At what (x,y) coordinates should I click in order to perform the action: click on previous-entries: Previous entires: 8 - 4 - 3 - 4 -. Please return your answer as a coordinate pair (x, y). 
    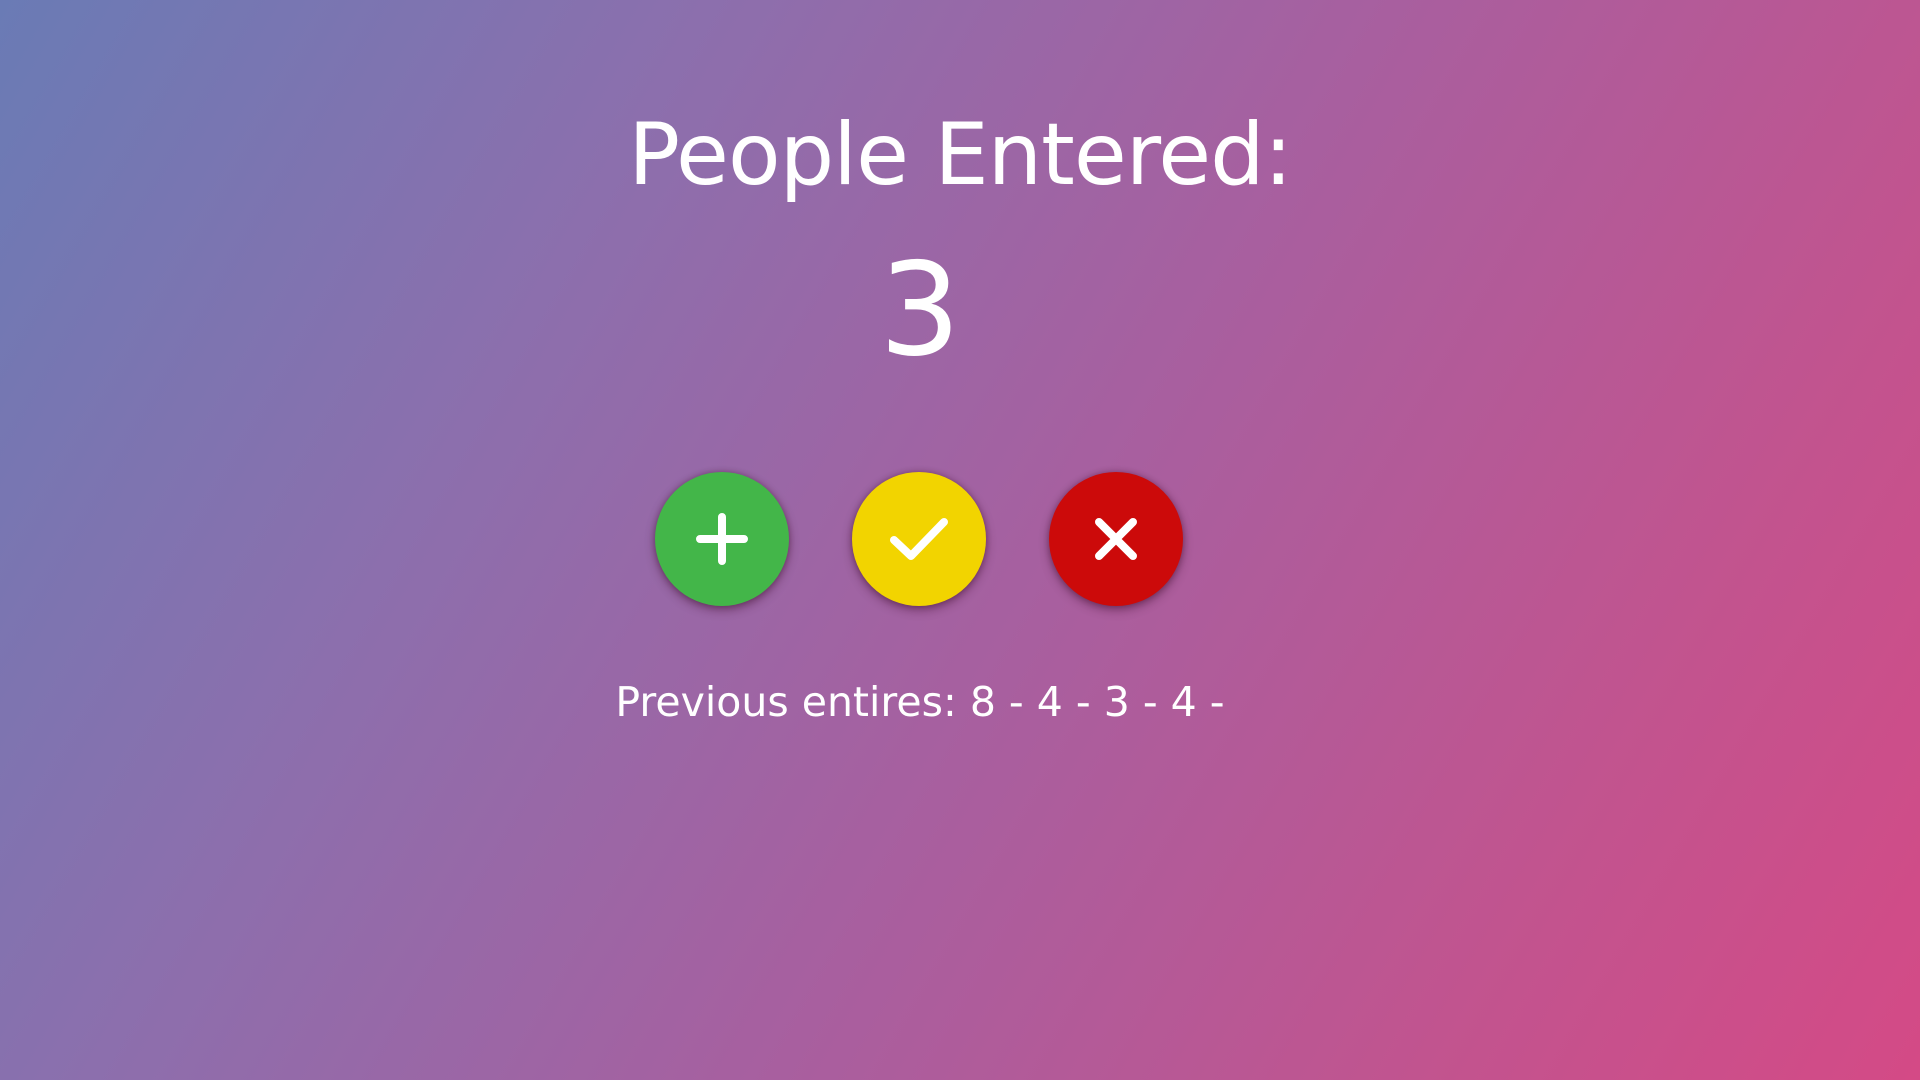
    Looking at the image, I should click on (920, 702).